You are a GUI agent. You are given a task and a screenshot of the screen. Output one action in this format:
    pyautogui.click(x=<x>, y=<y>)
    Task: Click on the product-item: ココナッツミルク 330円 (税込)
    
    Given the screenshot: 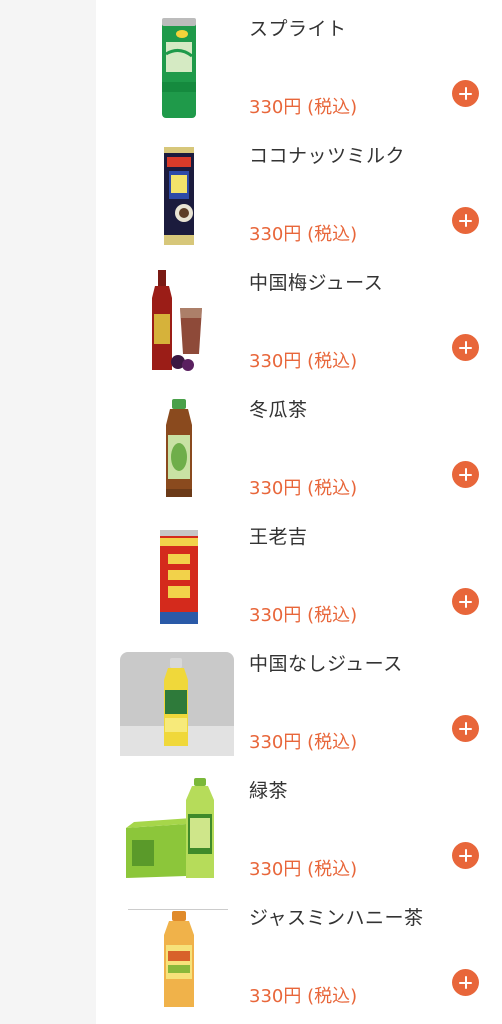 What is the action you would take?
    pyautogui.click(x=299, y=190)
    